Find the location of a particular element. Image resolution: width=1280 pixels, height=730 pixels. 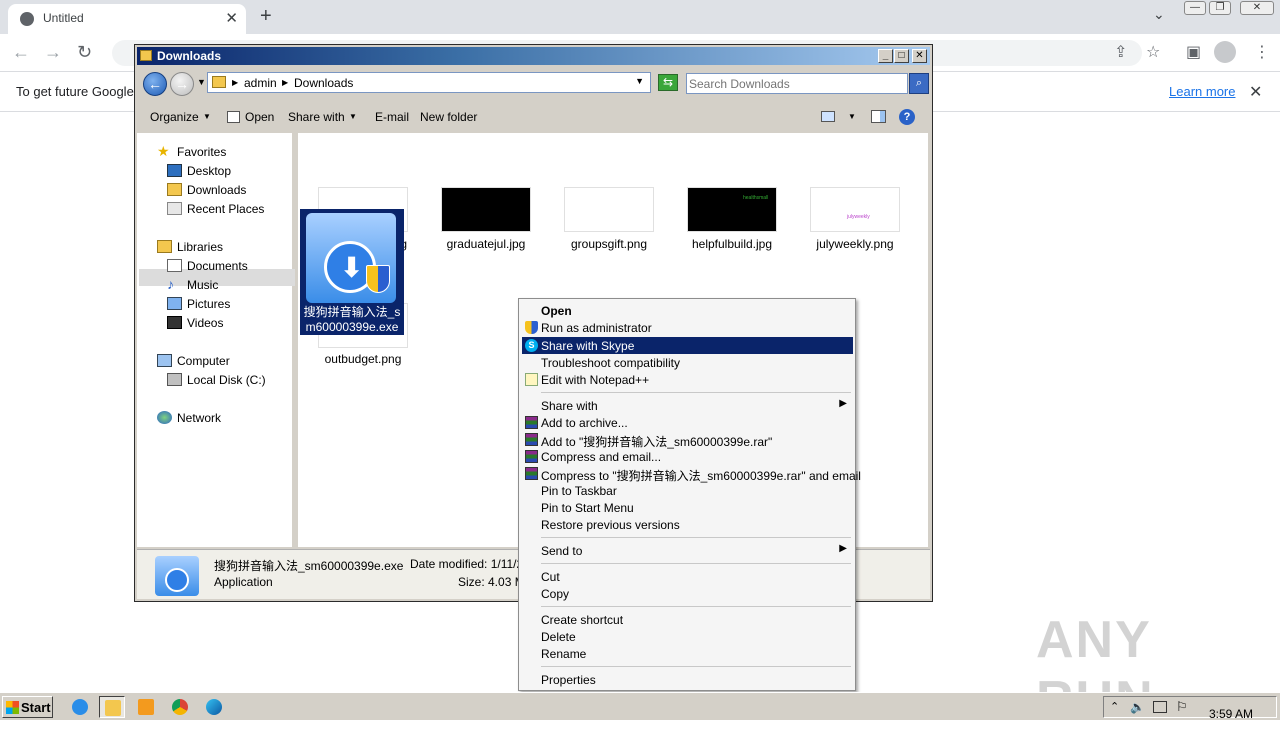

explorer-maximize-button: □ is located at coordinates (901, 56).